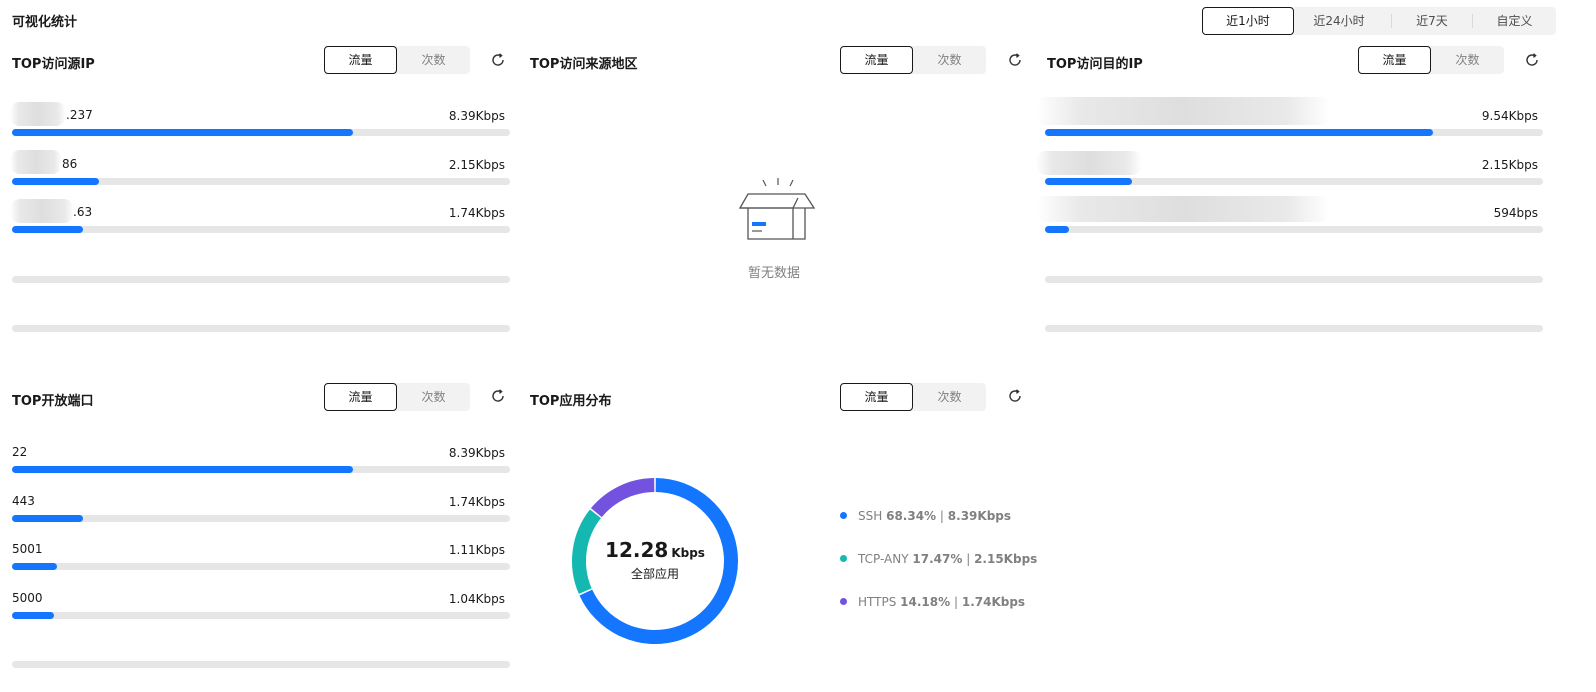  What do you see at coordinates (1248, 21) in the screenshot?
I see `time-option-1h: 近1小时` at bounding box center [1248, 21].